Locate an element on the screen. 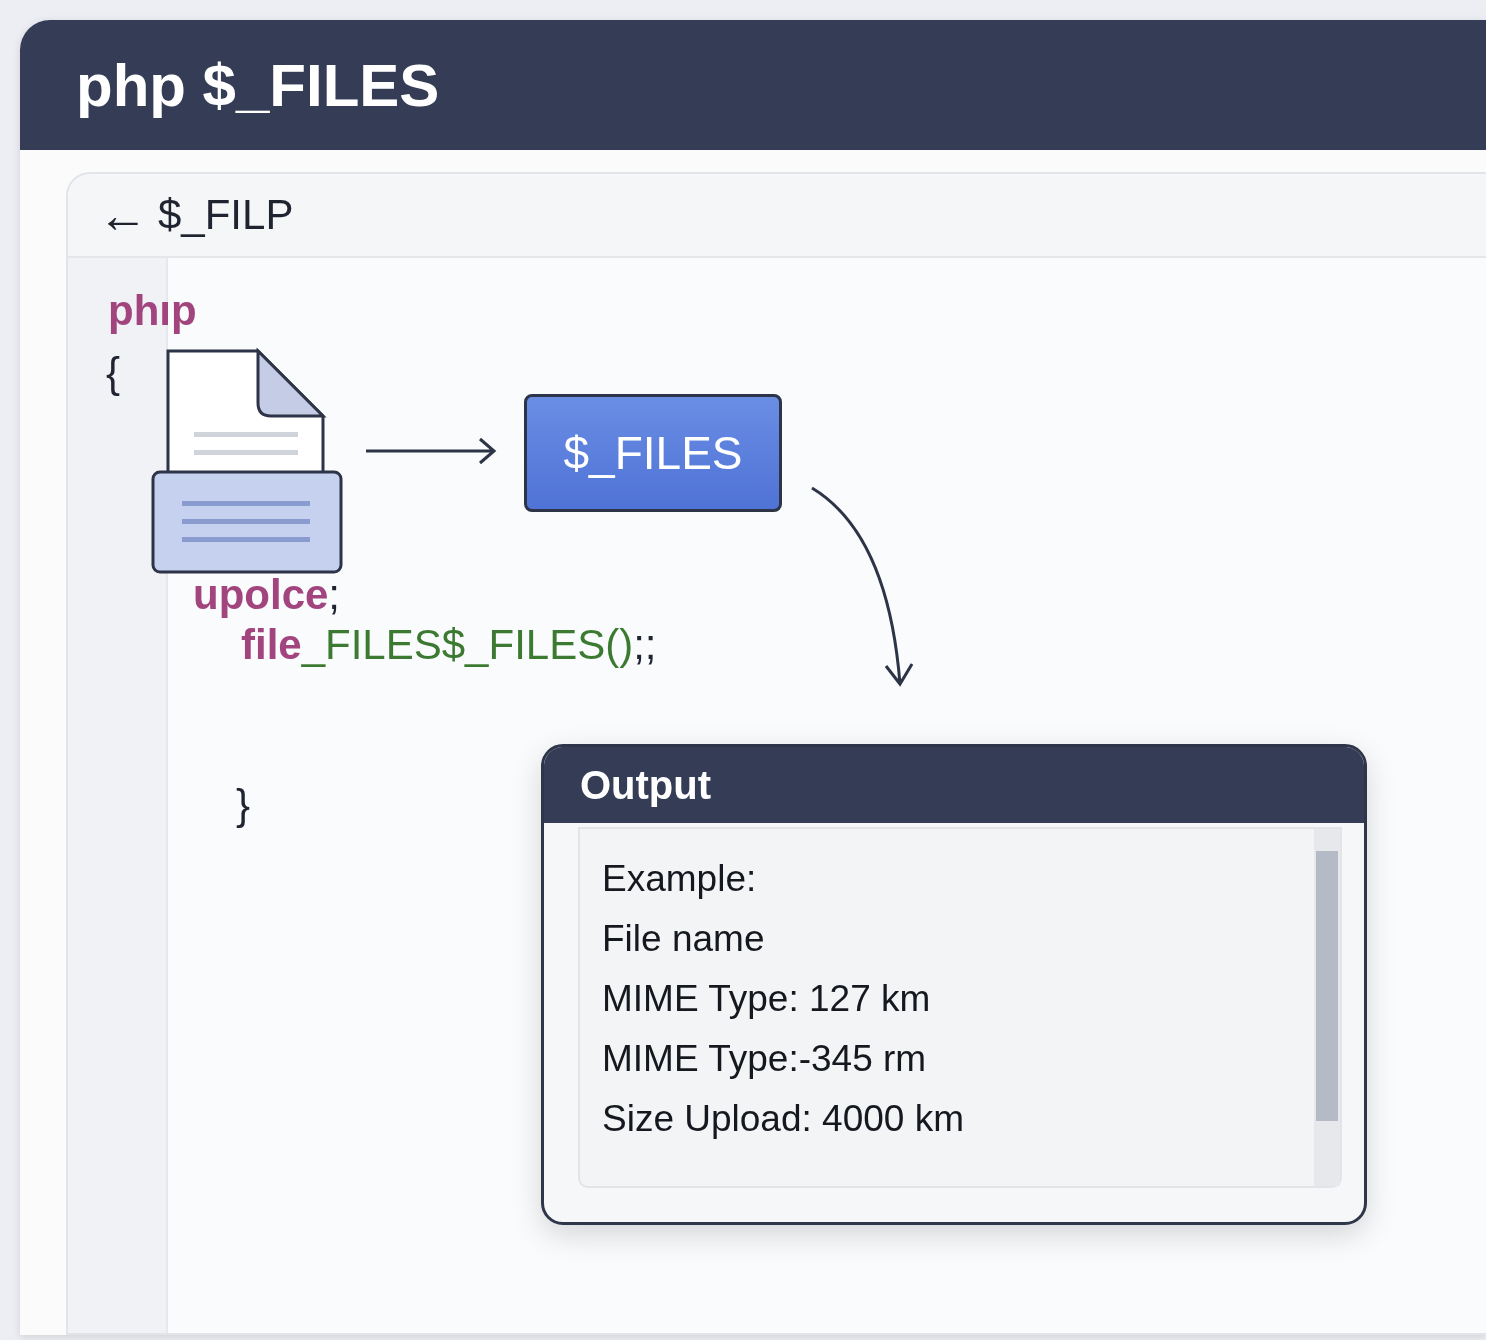  code-line: upolce; is located at coordinates (267, 595).